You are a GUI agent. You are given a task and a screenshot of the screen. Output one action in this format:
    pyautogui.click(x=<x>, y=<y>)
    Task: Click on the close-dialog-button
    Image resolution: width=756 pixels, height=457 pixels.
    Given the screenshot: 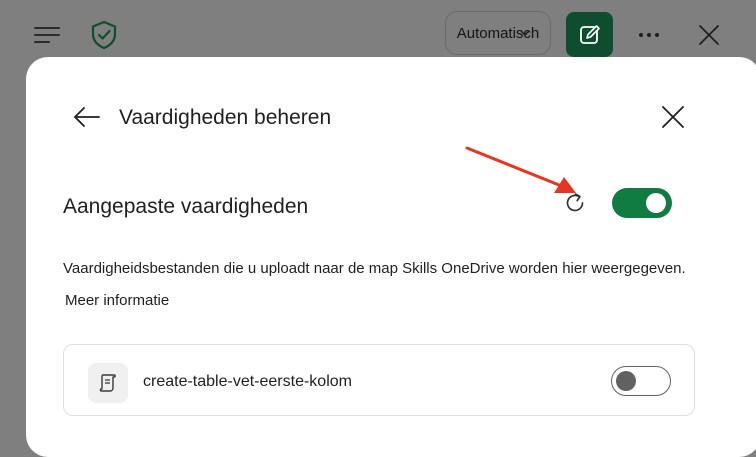 What is the action you would take?
    pyautogui.click(x=673, y=117)
    